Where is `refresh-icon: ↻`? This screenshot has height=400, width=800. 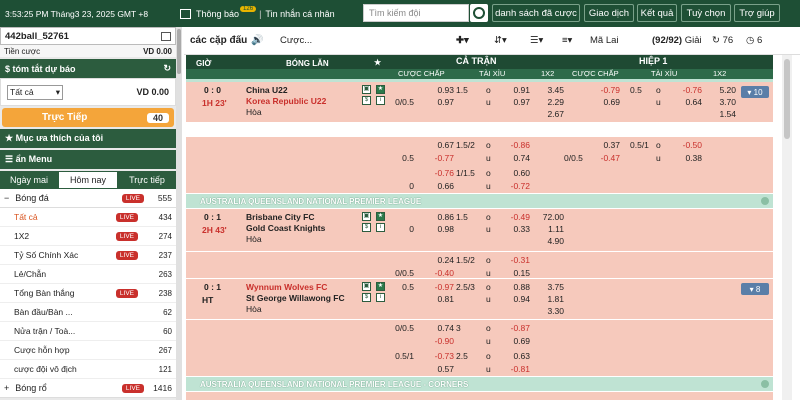 refresh-icon: ↻ is located at coordinates (167, 68).